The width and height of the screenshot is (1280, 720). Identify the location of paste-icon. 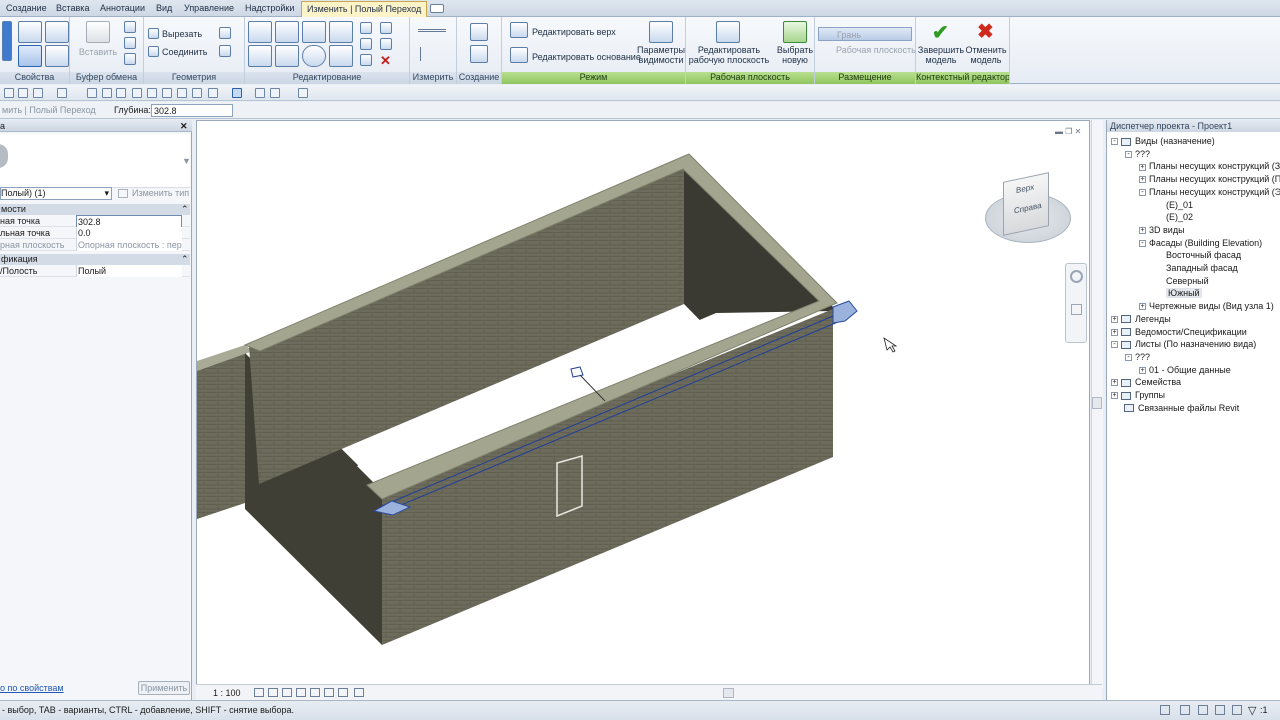
(98, 32).